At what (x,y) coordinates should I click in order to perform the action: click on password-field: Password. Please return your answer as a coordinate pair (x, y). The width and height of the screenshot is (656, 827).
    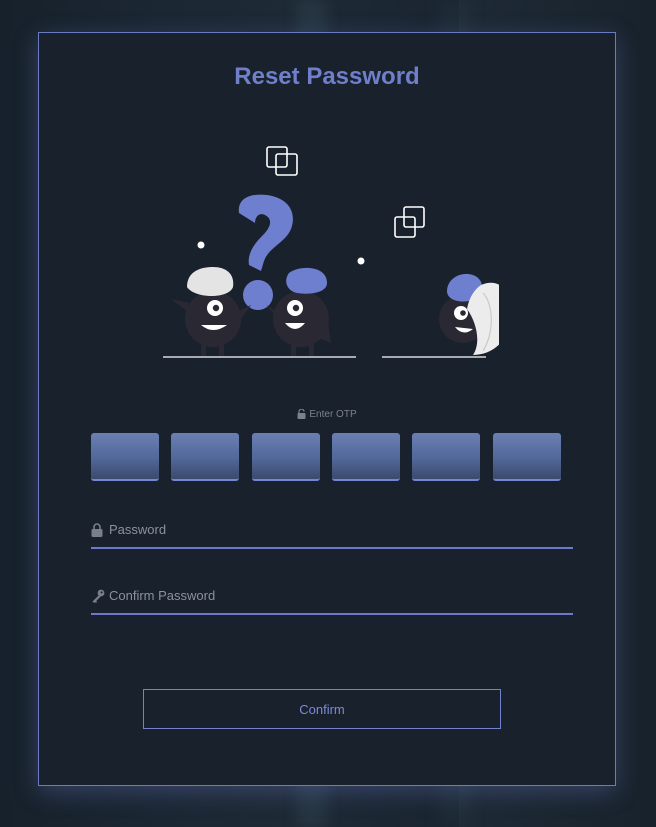
    Looking at the image, I should click on (332, 533).